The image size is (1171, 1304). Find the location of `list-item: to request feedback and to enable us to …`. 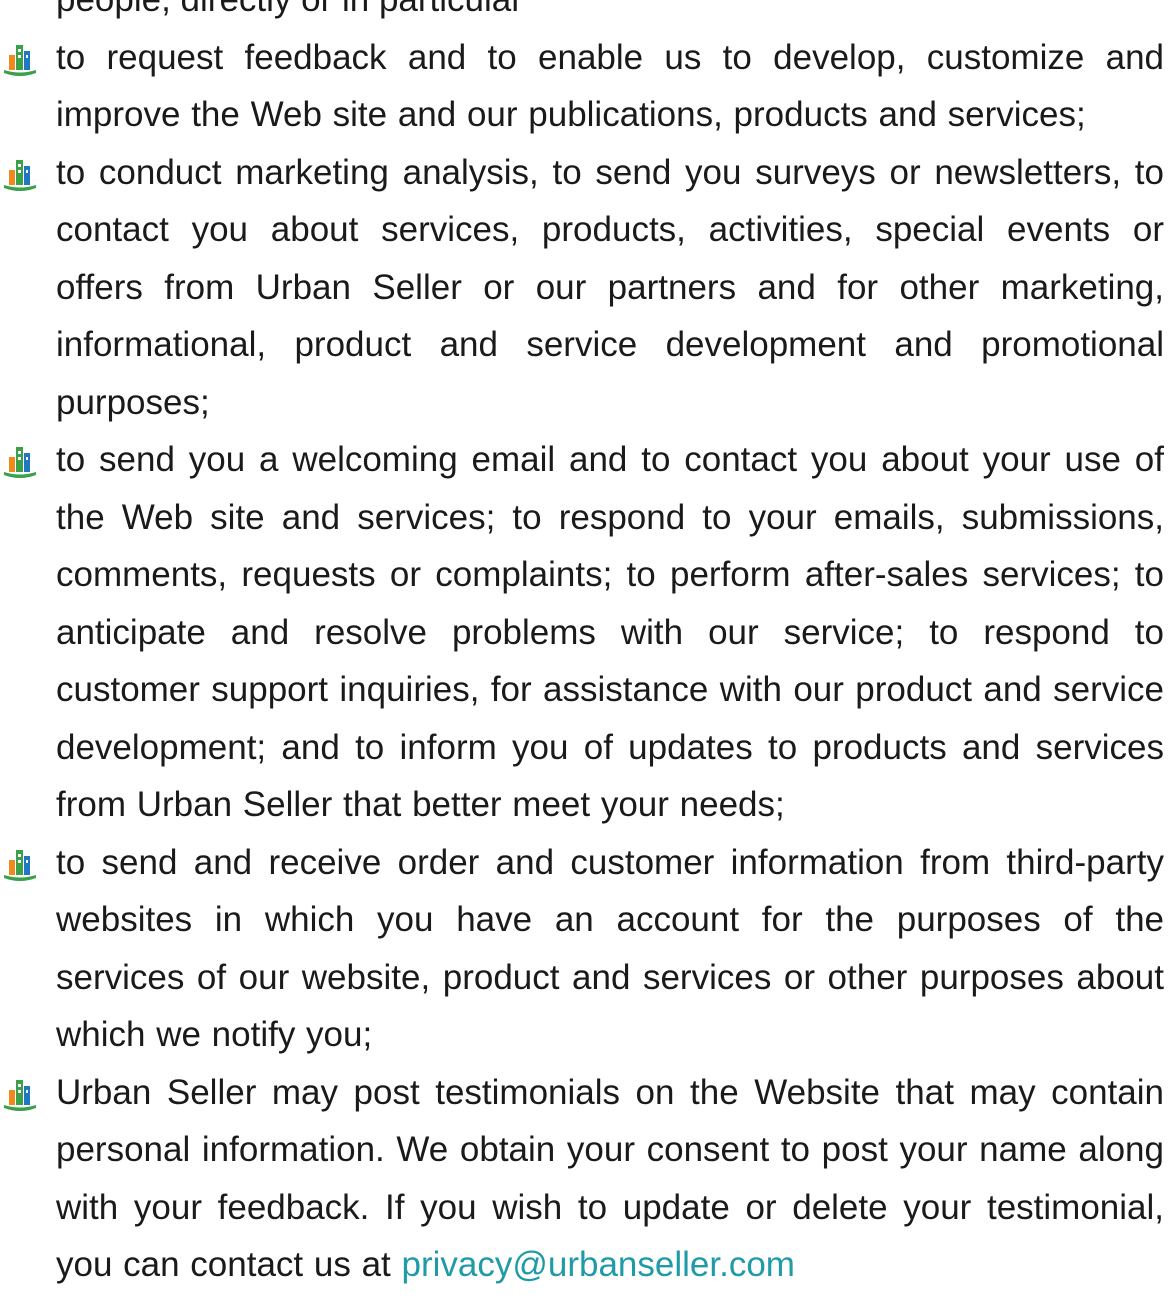

list-item: to request feedback and to enable us to … is located at coordinates (582, 86).